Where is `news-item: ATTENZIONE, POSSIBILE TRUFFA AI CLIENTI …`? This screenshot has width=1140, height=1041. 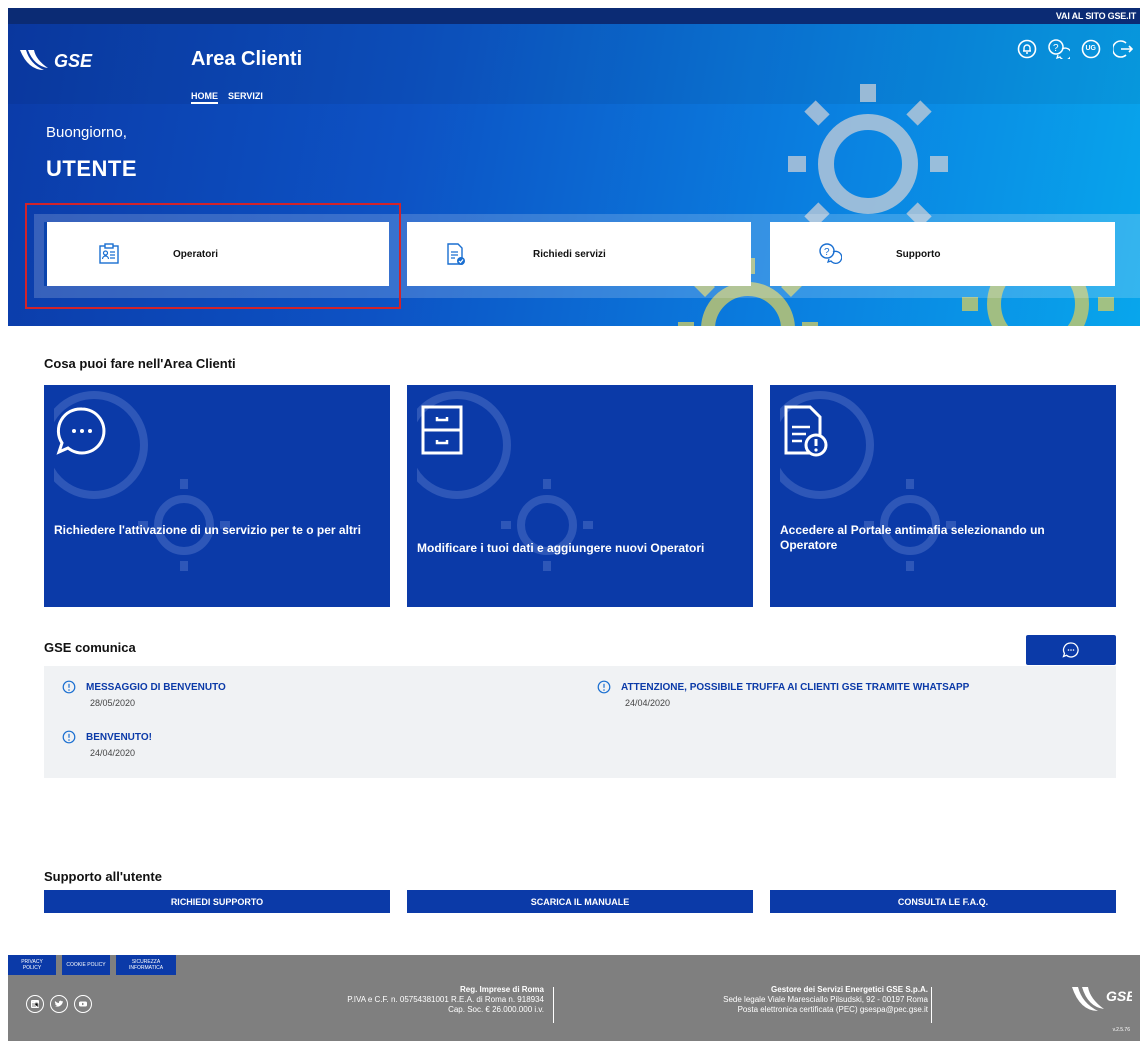 news-item: ATTENZIONE, POSSIBILE TRUFFA AI CLIENTI … is located at coordinates (783, 694).